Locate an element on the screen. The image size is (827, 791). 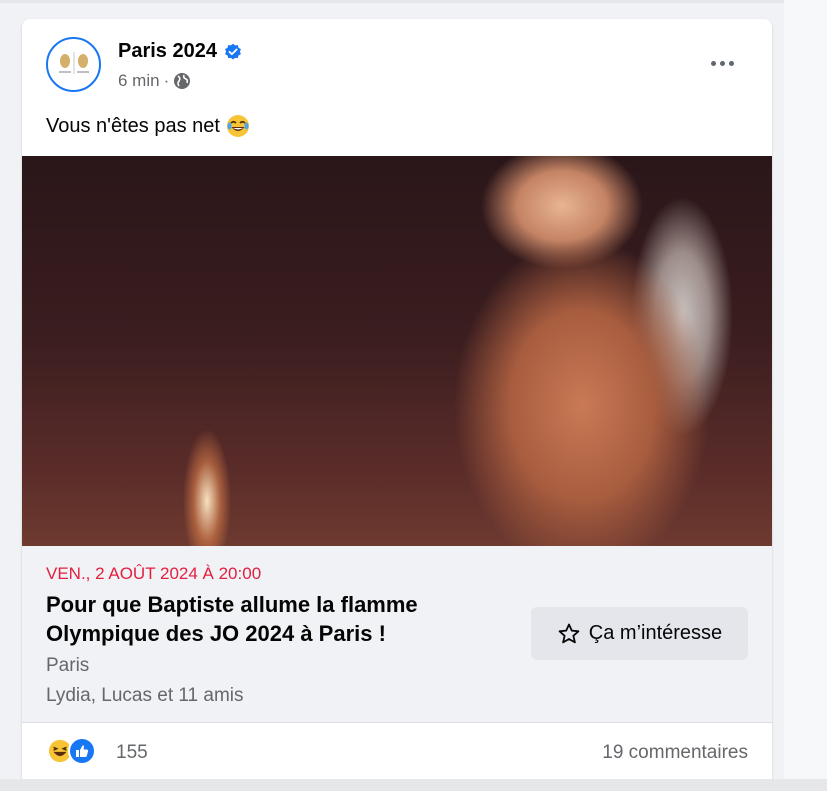
right-gutter is located at coordinates (805, 395).